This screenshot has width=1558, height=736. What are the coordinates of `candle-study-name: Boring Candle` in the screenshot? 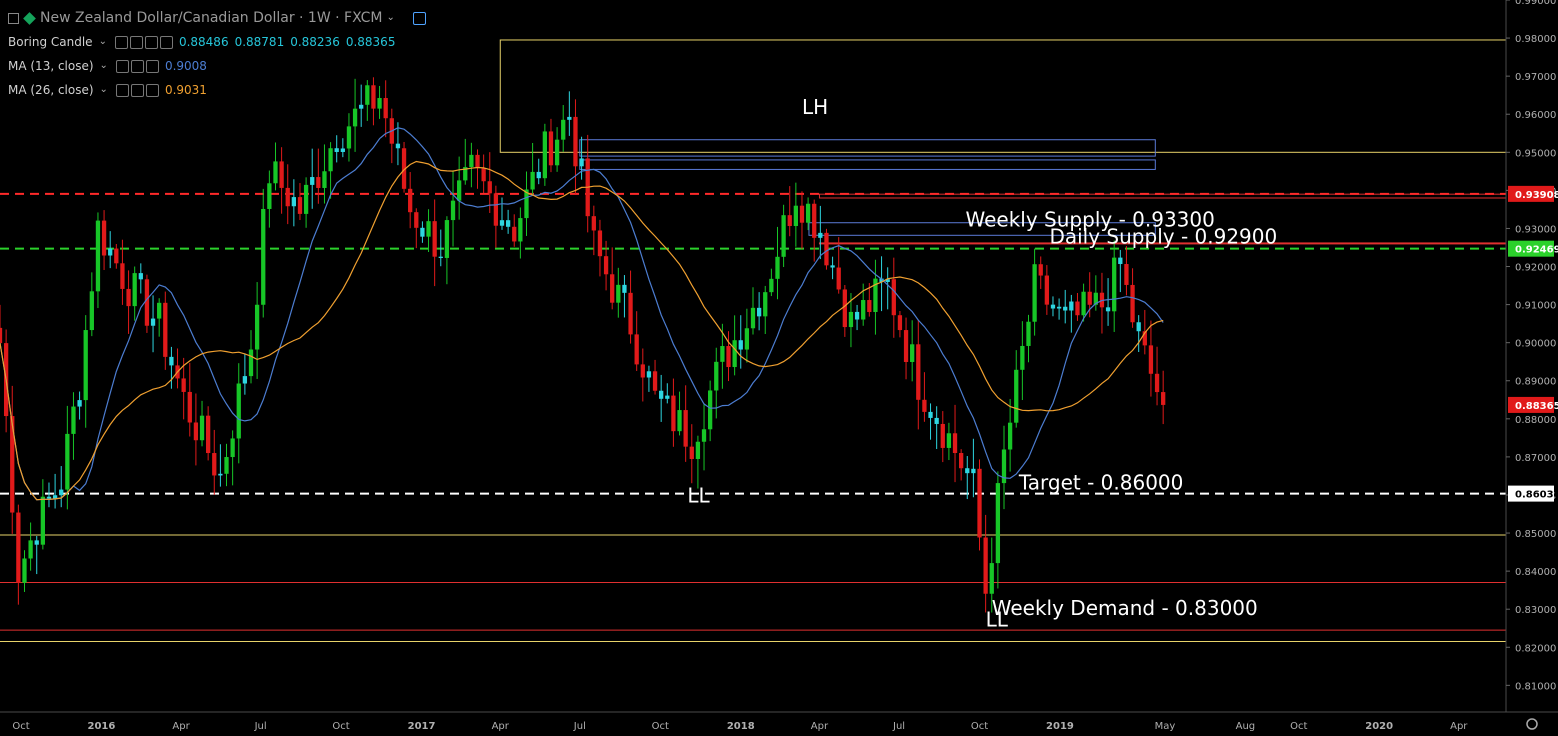 It's located at (50, 42).